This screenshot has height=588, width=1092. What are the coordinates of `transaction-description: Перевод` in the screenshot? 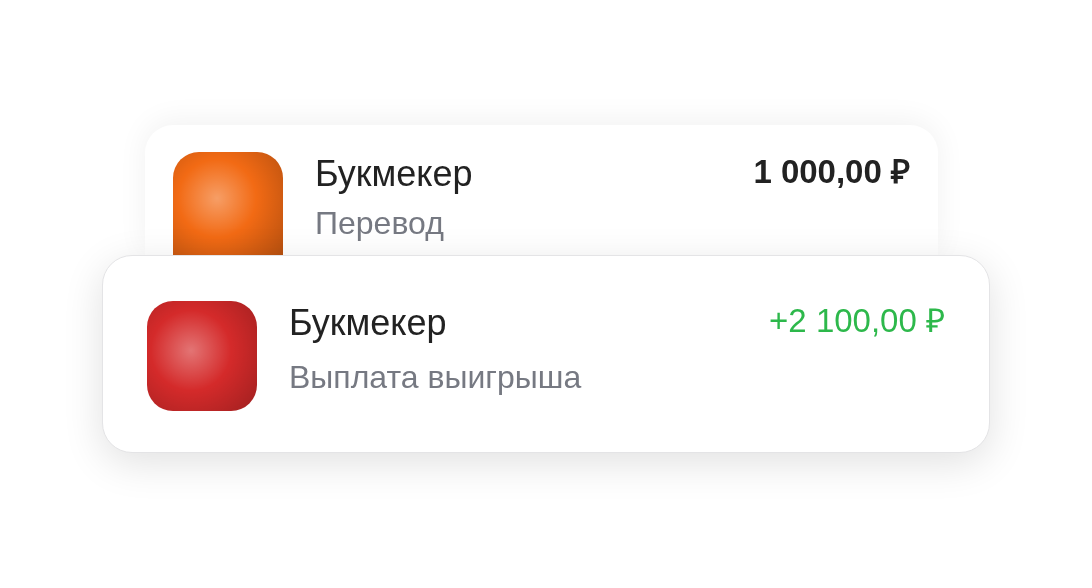 It's located at (380, 223).